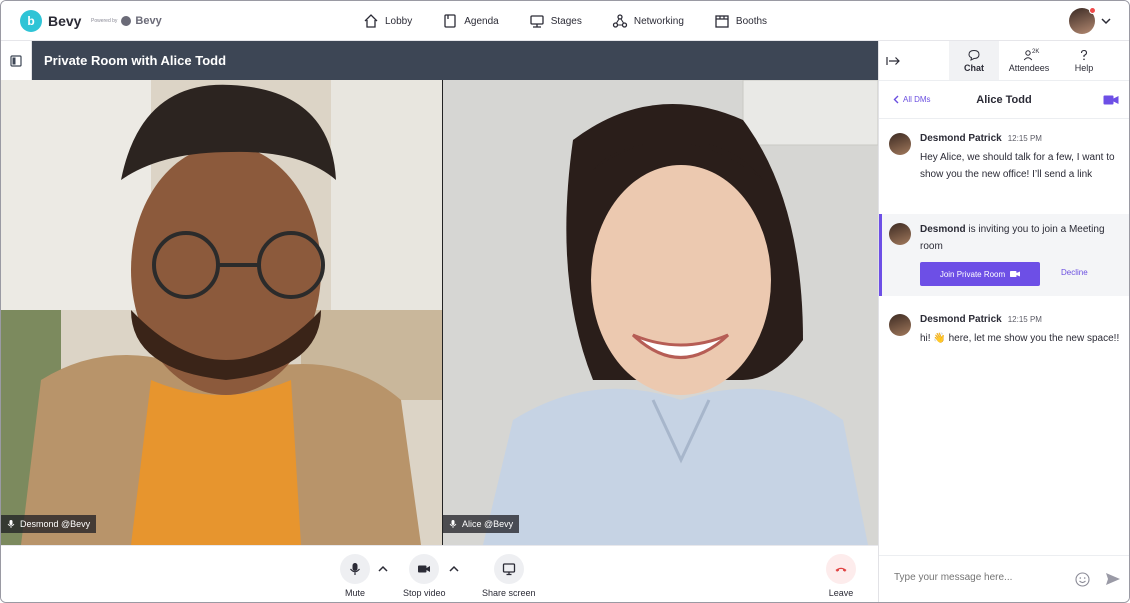 The width and height of the screenshot is (1130, 603). I want to click on tab-attendees-label: Attendees, so click(1029, 67).